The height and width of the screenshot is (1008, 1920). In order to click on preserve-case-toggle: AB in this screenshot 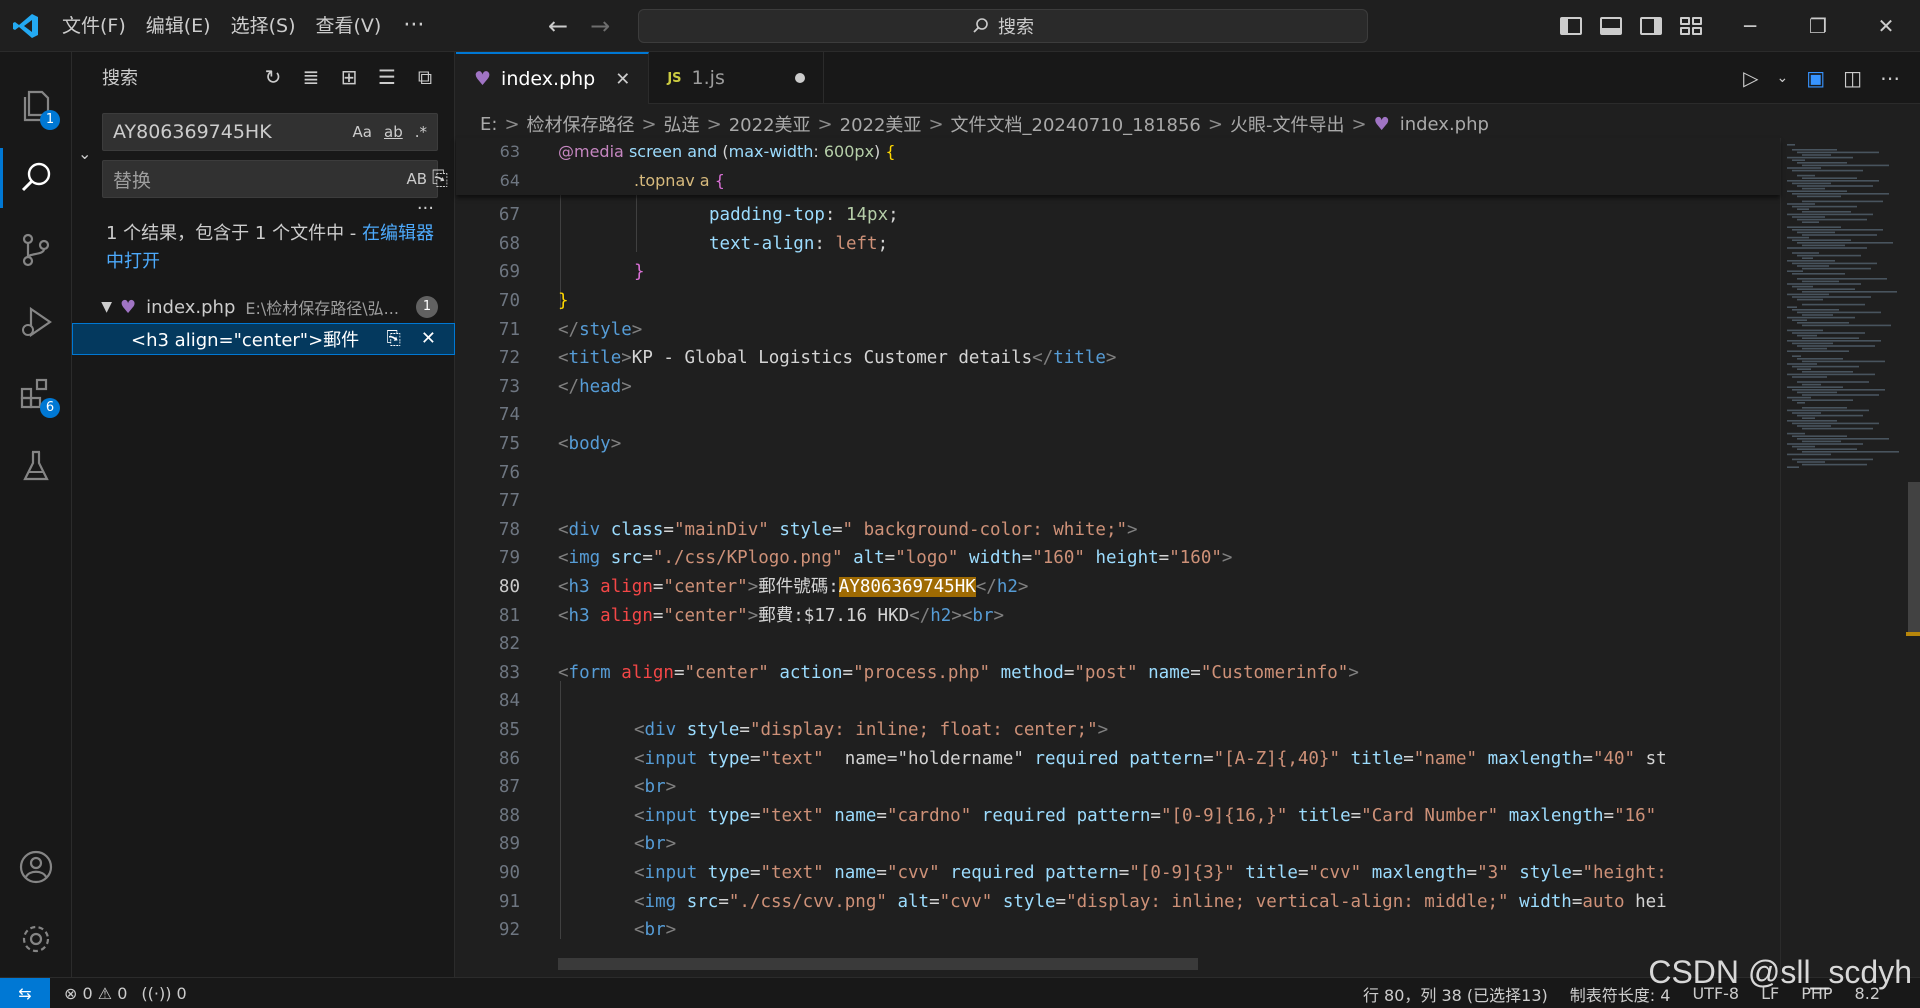, I will do `click(416, 179)`.